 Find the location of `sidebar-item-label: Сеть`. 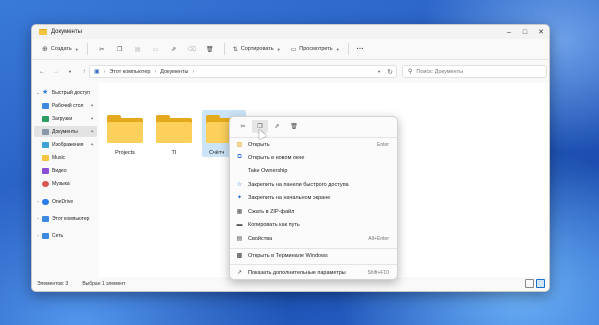

sidebar-item-label: Сеть is located at coordinates (58, 235).